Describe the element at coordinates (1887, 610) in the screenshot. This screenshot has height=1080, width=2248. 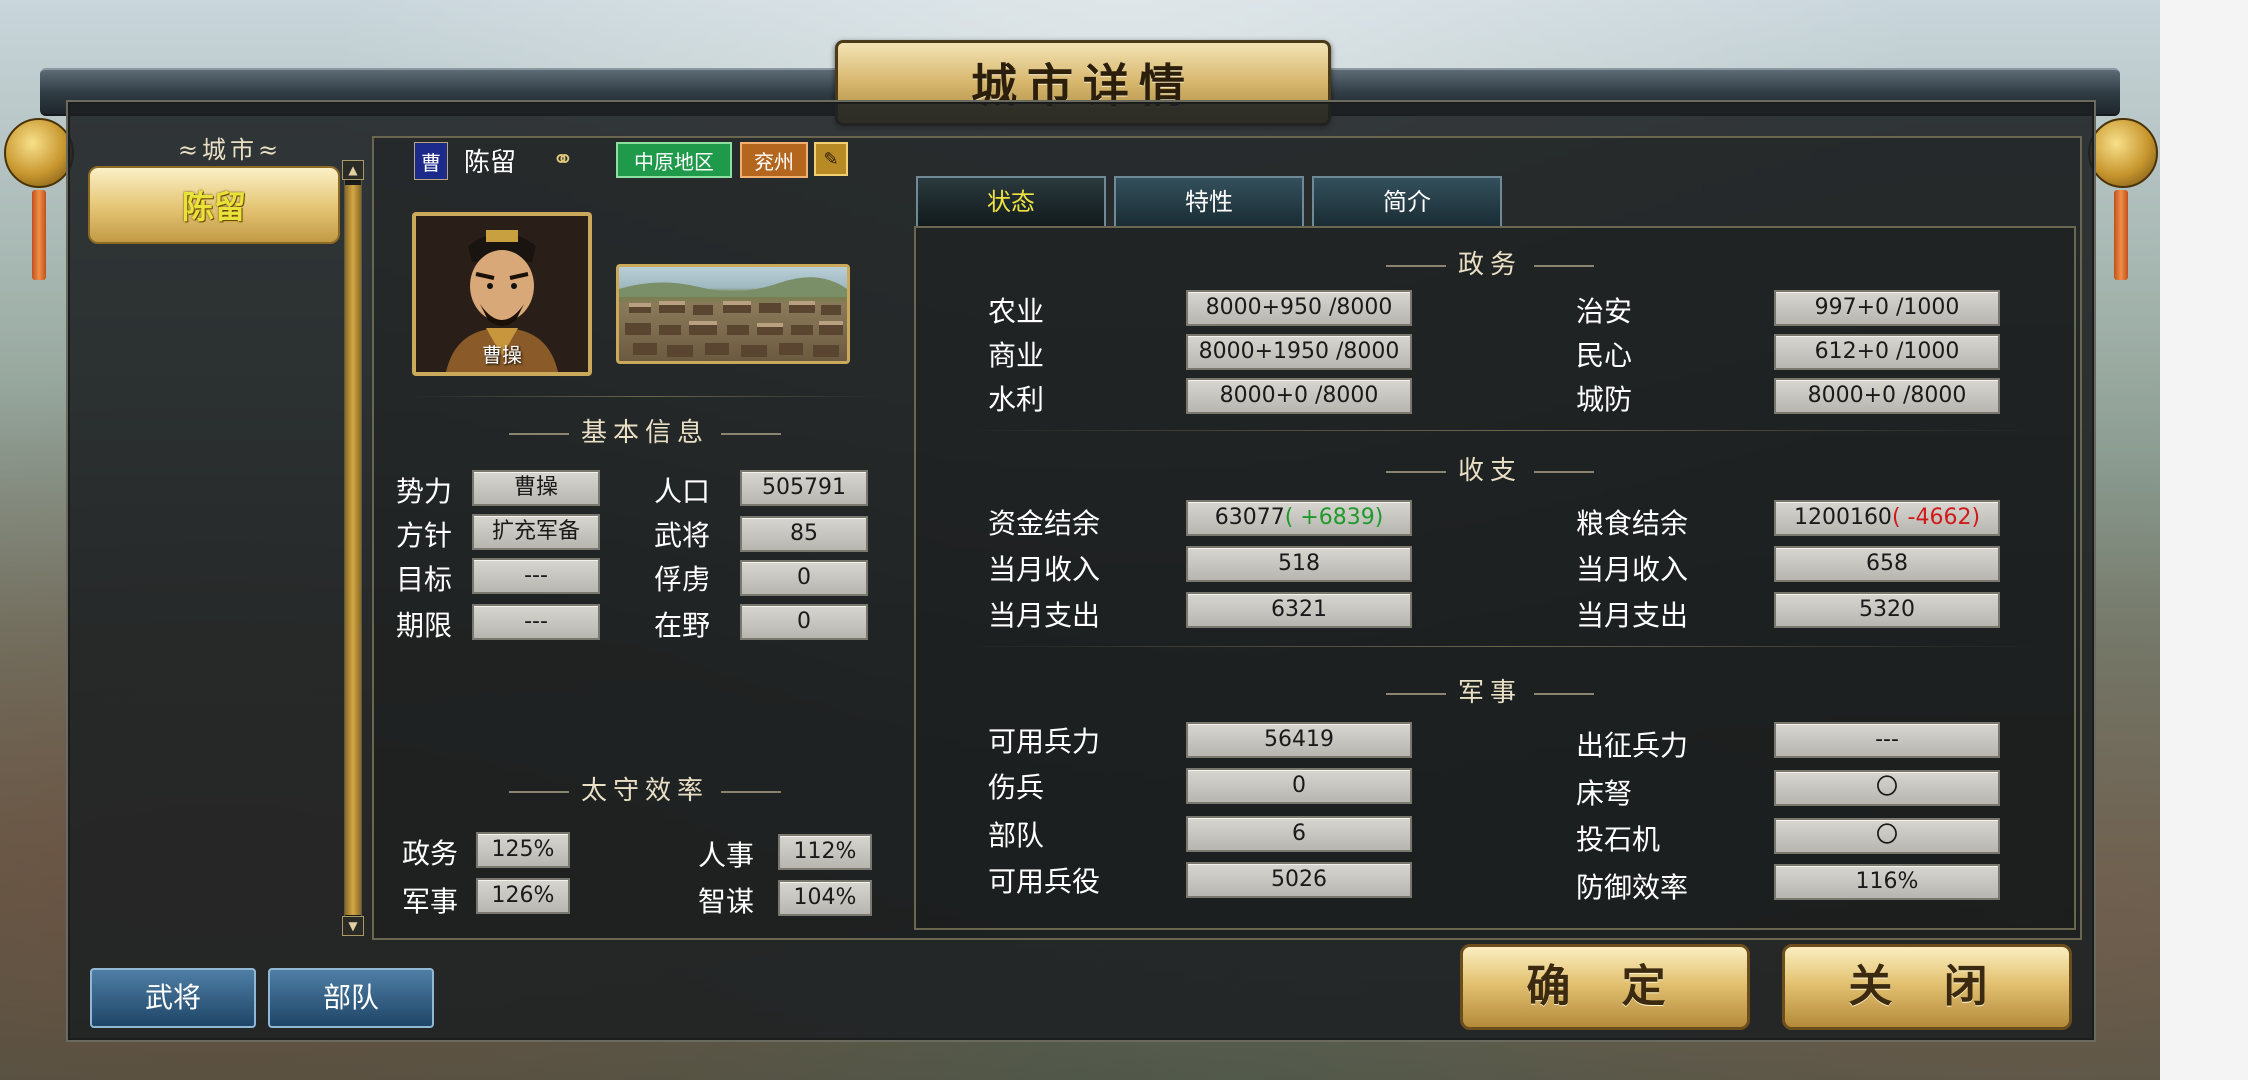
I see `food-expense-value: 5320` at that location.